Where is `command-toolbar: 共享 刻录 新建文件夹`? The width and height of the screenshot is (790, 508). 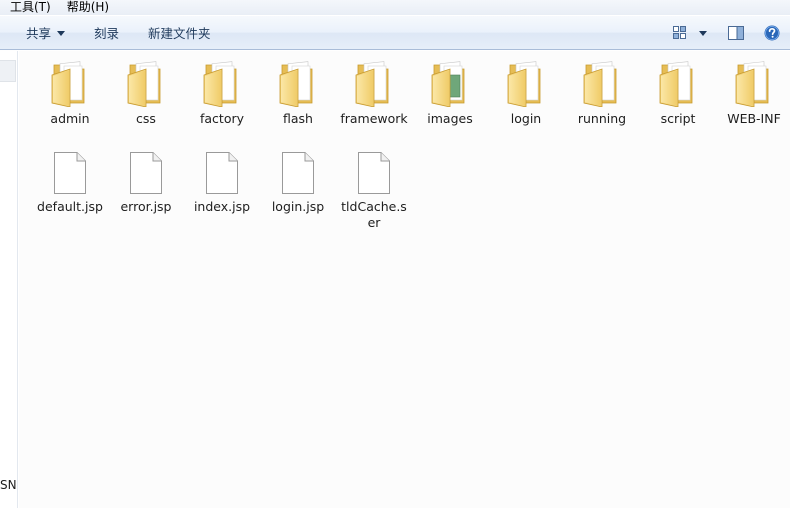
command-toolbar: 共享 刻录 新建文件夹 is located at coordinates (395, 32).